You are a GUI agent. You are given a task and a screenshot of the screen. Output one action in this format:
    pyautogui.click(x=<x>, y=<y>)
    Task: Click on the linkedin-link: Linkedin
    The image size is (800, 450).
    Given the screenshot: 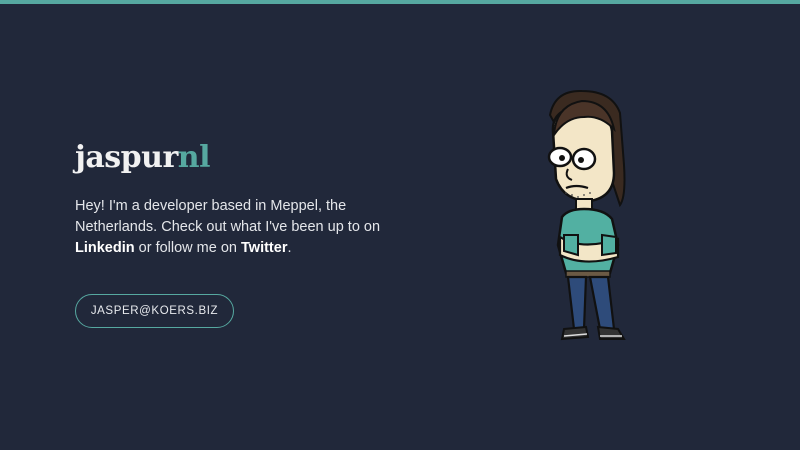 What is the action you would take?
    pyautogui.click(x=105, y=248)
    